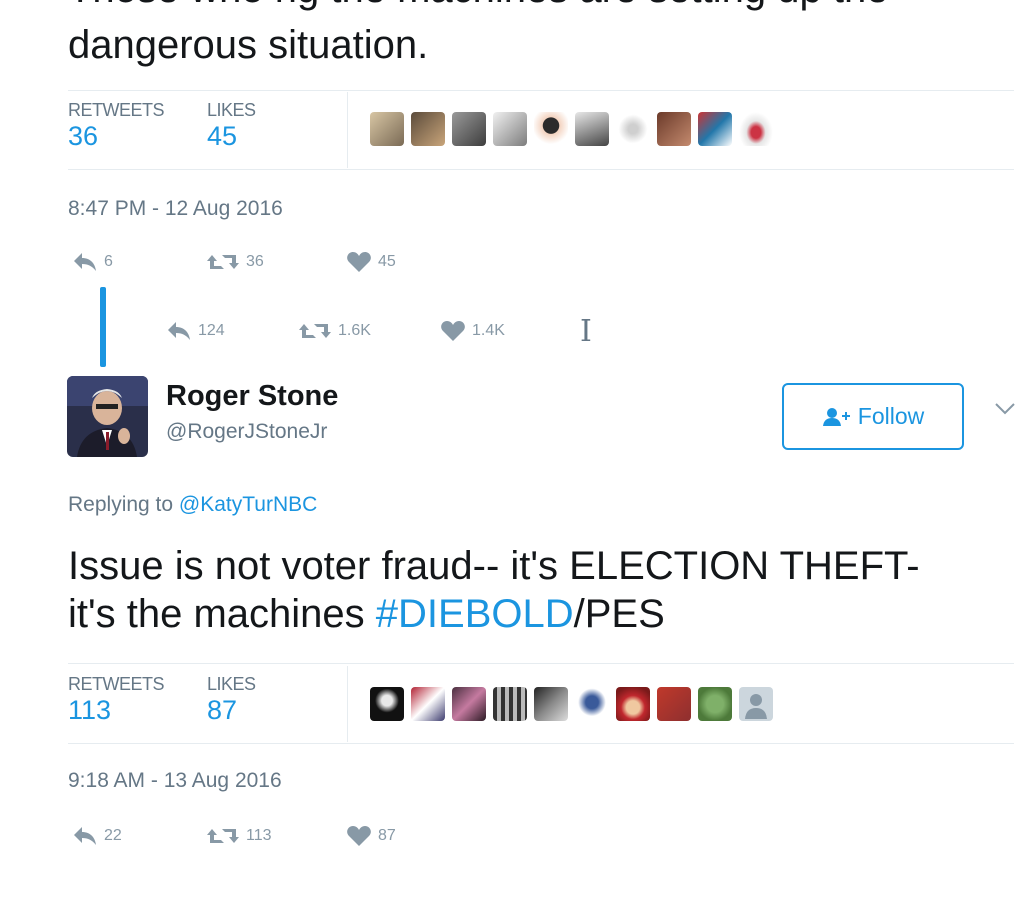 The width and height of the screenshot is (1024, 898). What do you see at coordinates (387, 261) in the screenshot?
I see `like-count: 45` at bounding box center [387, 261].